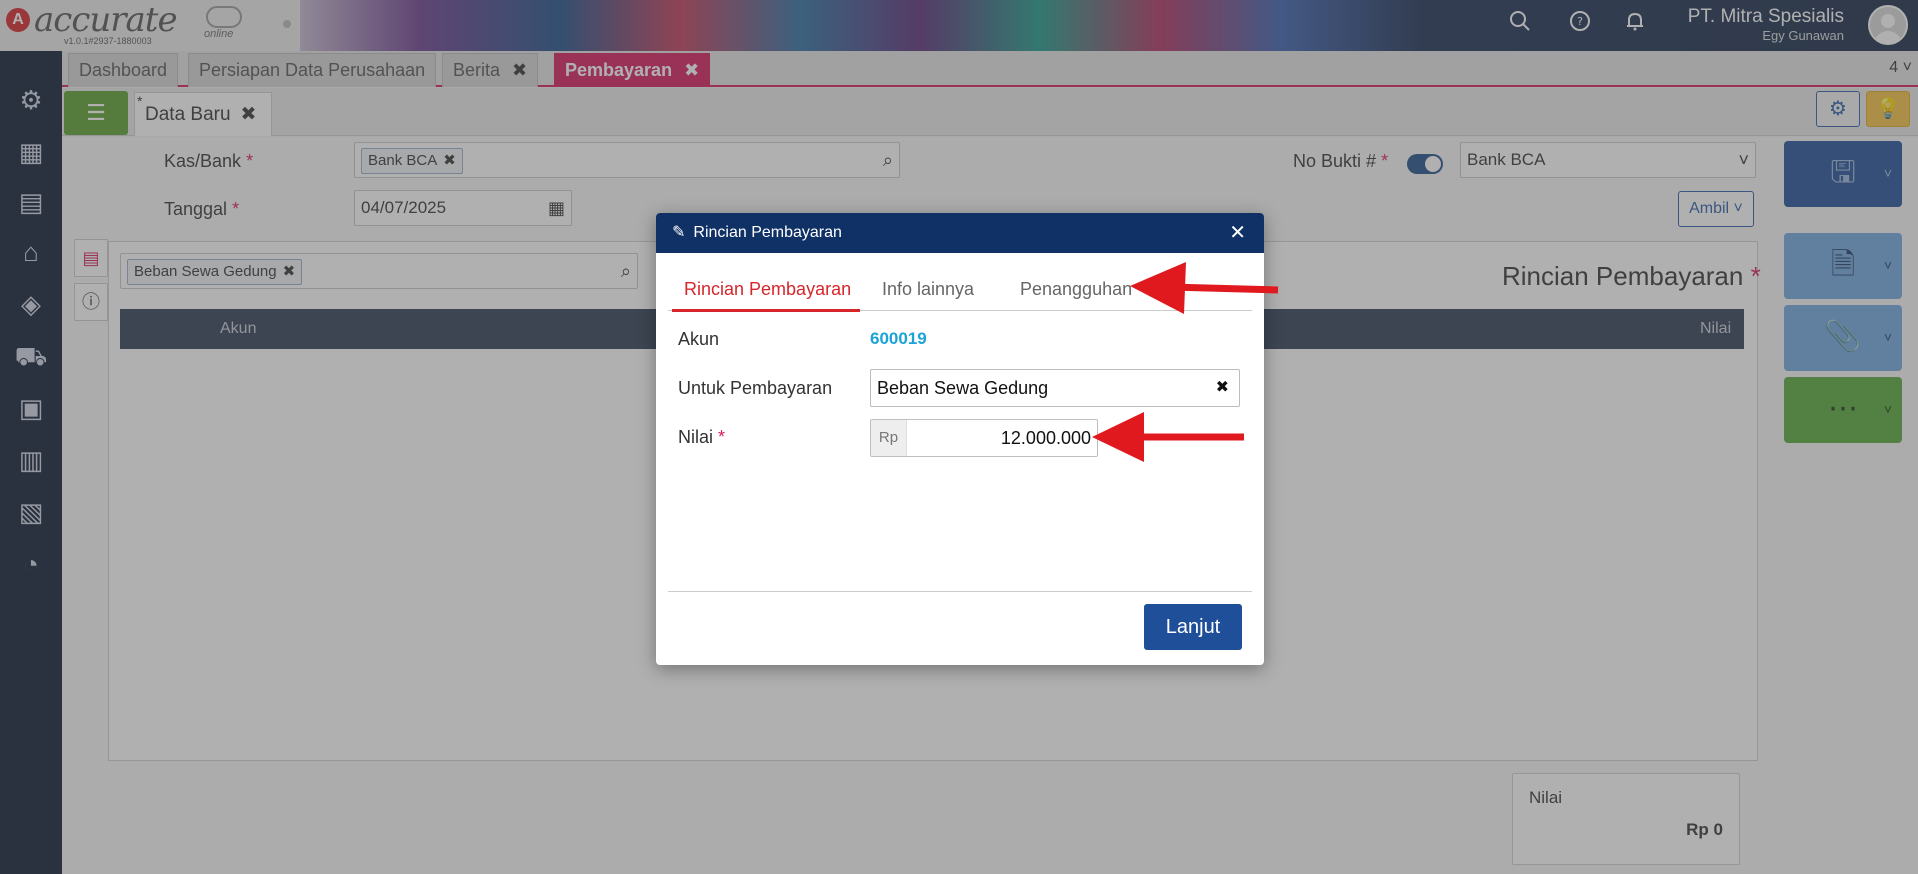 This screenshot has height=874, width=1918. Describe the element at coordinates (767, 289) in the screenshot. I see `tab-rincian-pembayaran: Rincian Pembayaran` at that location.